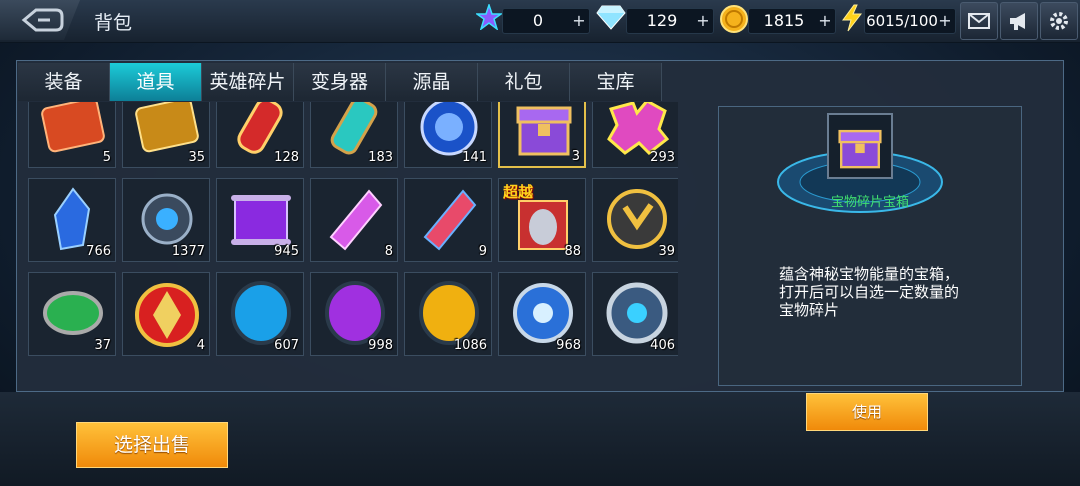 The width and height of the screenshot is (1080, 486). I want to click on item-slot-green-gem: 37, so click(72, 314).